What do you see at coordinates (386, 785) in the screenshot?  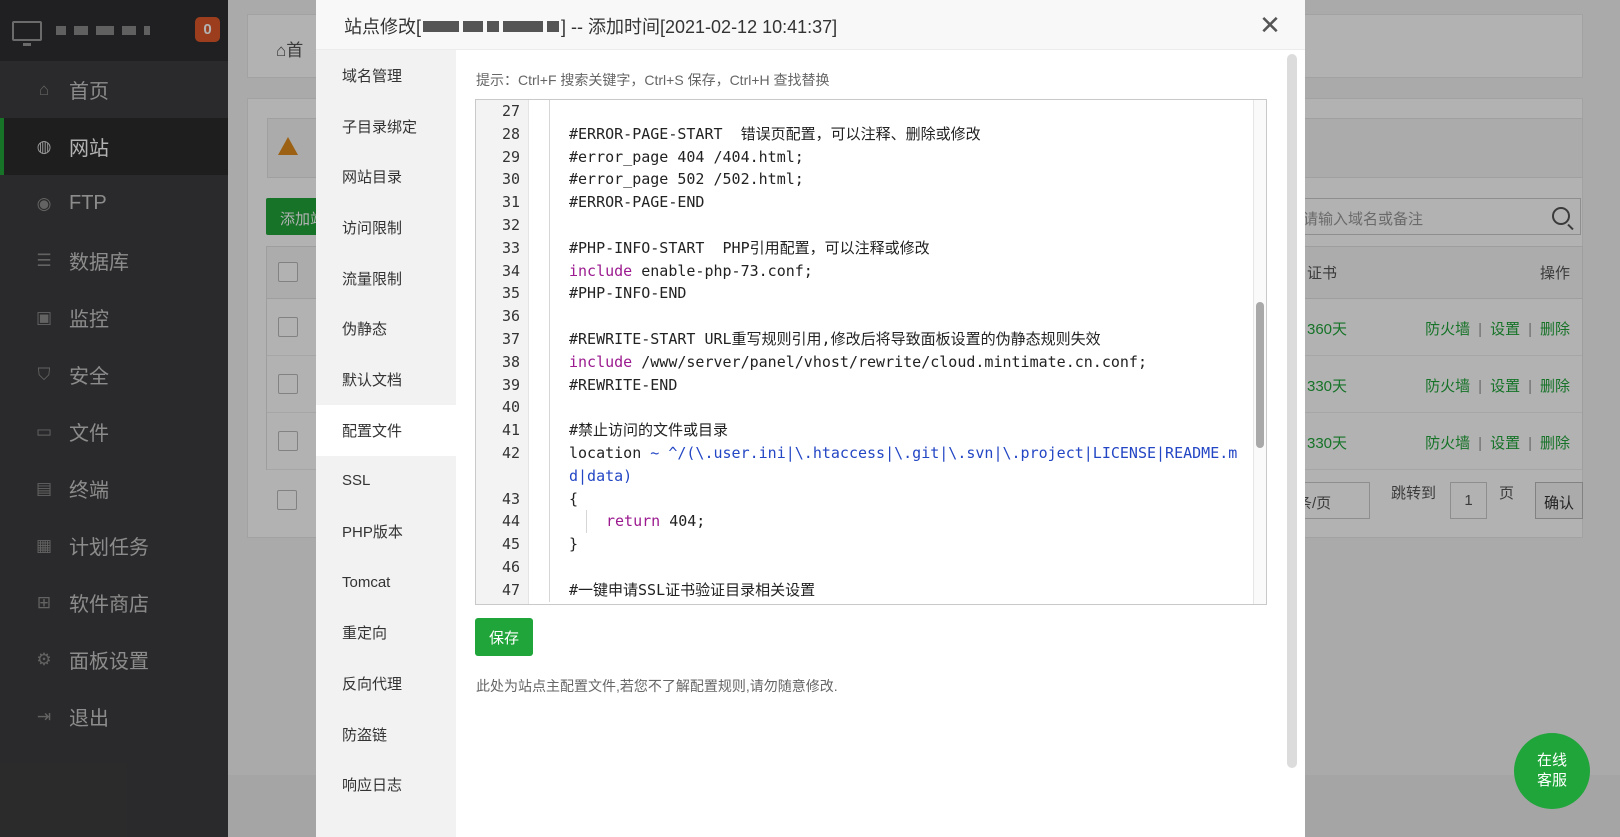 I see `tab-response-log: 响应日志` at bounding box center [386, 785].